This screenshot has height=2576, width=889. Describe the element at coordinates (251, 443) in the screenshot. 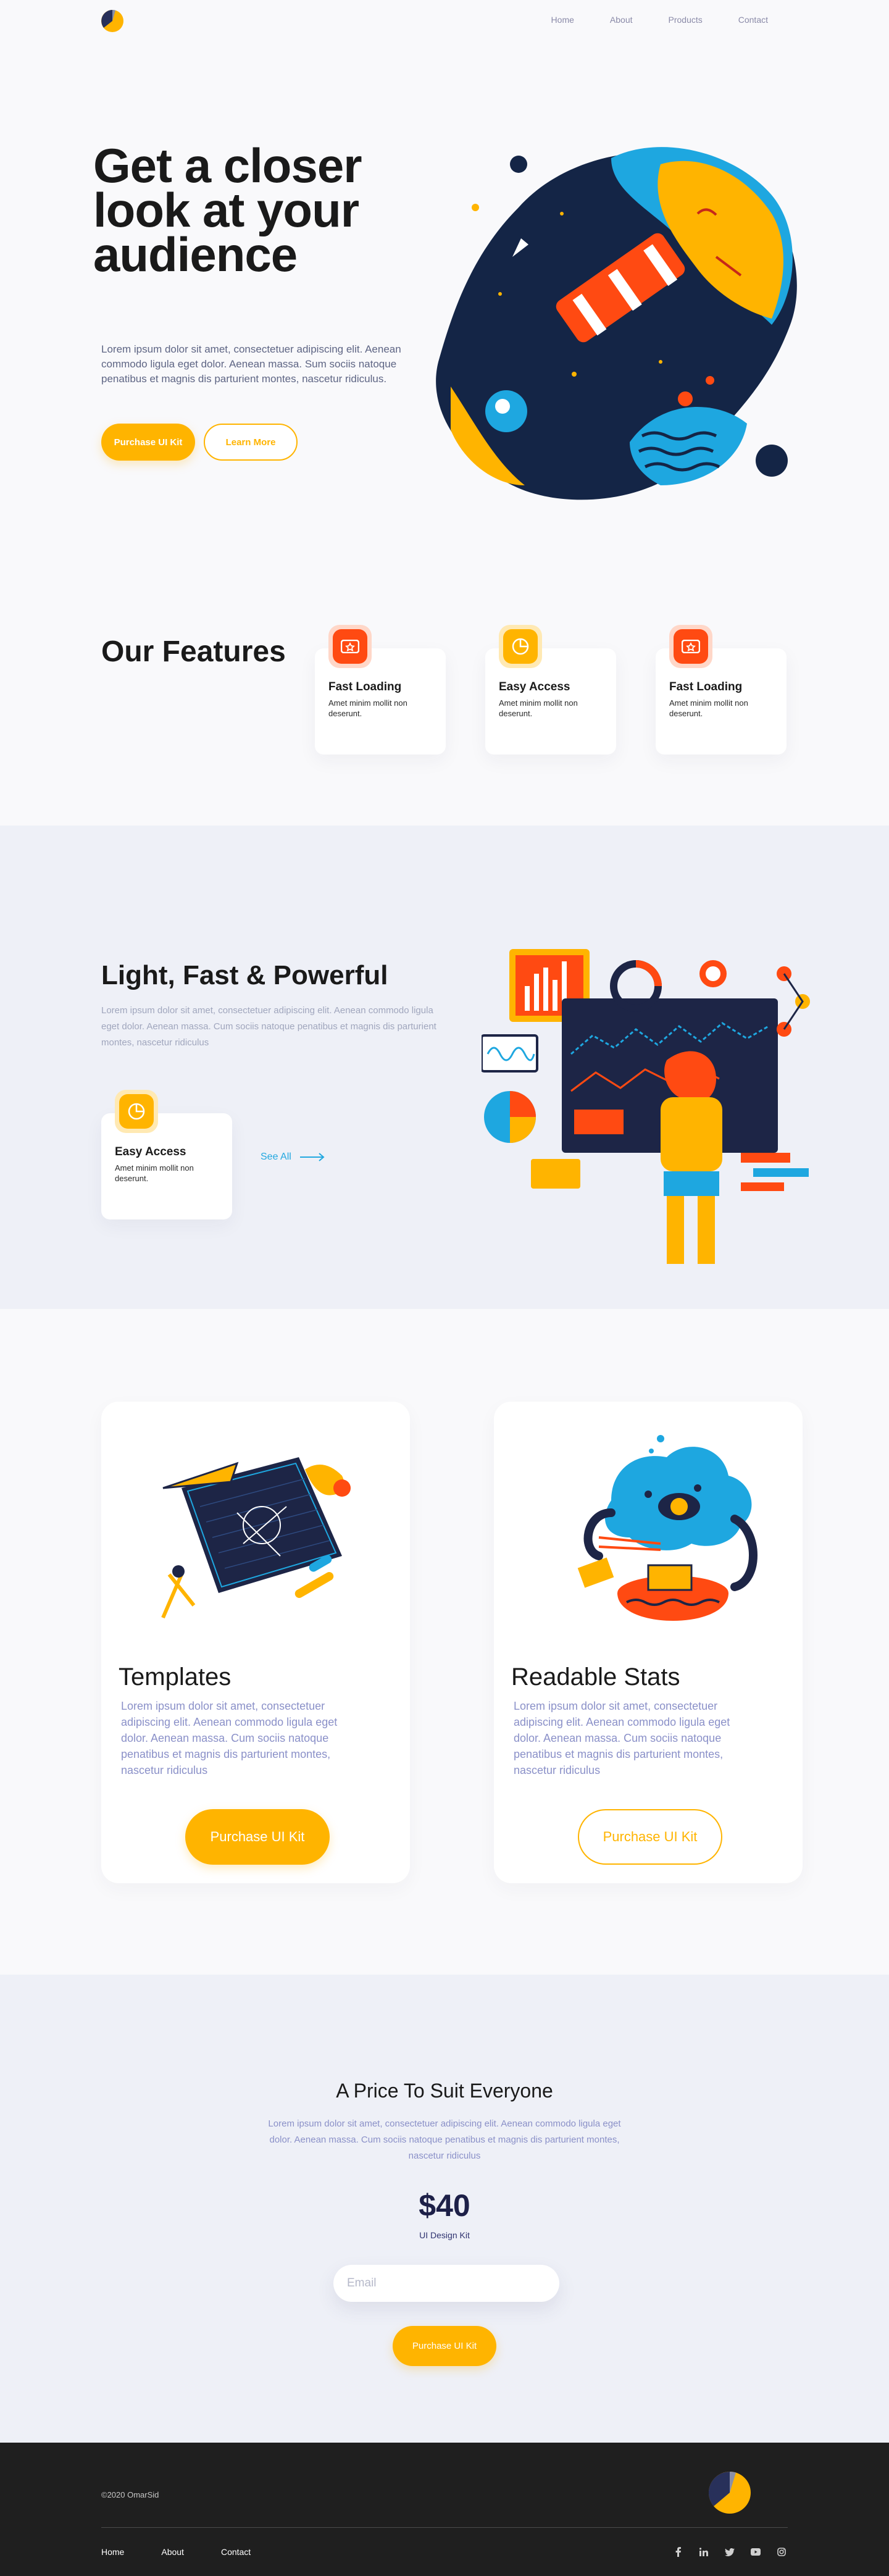

I see `learn-more-button: Learn More` at that location.